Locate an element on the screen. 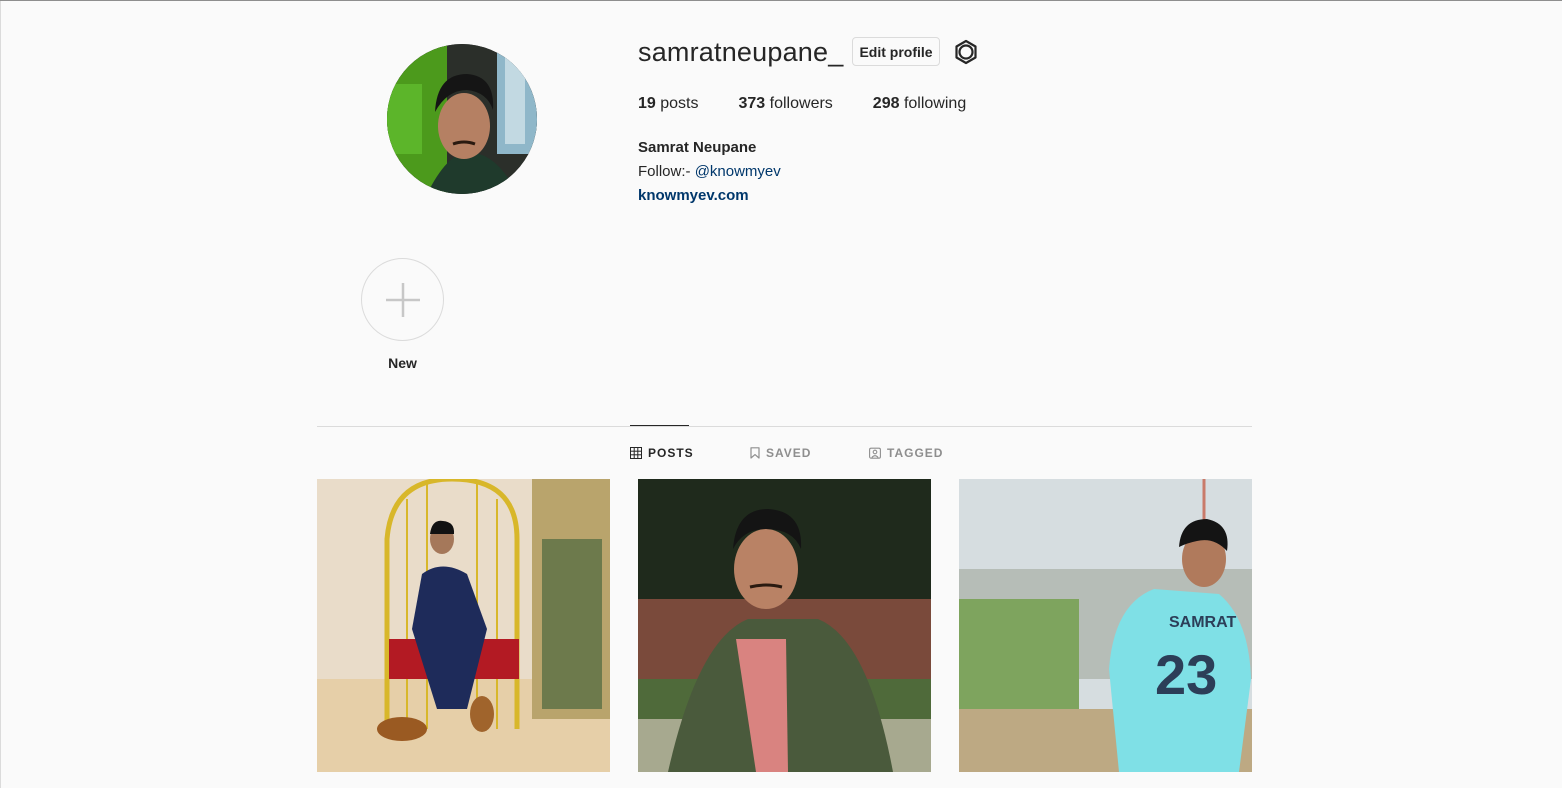 The height and width of the screenshot is (788, 1562). tab-posts-label: POSTS is located at coordinates (671, 453).